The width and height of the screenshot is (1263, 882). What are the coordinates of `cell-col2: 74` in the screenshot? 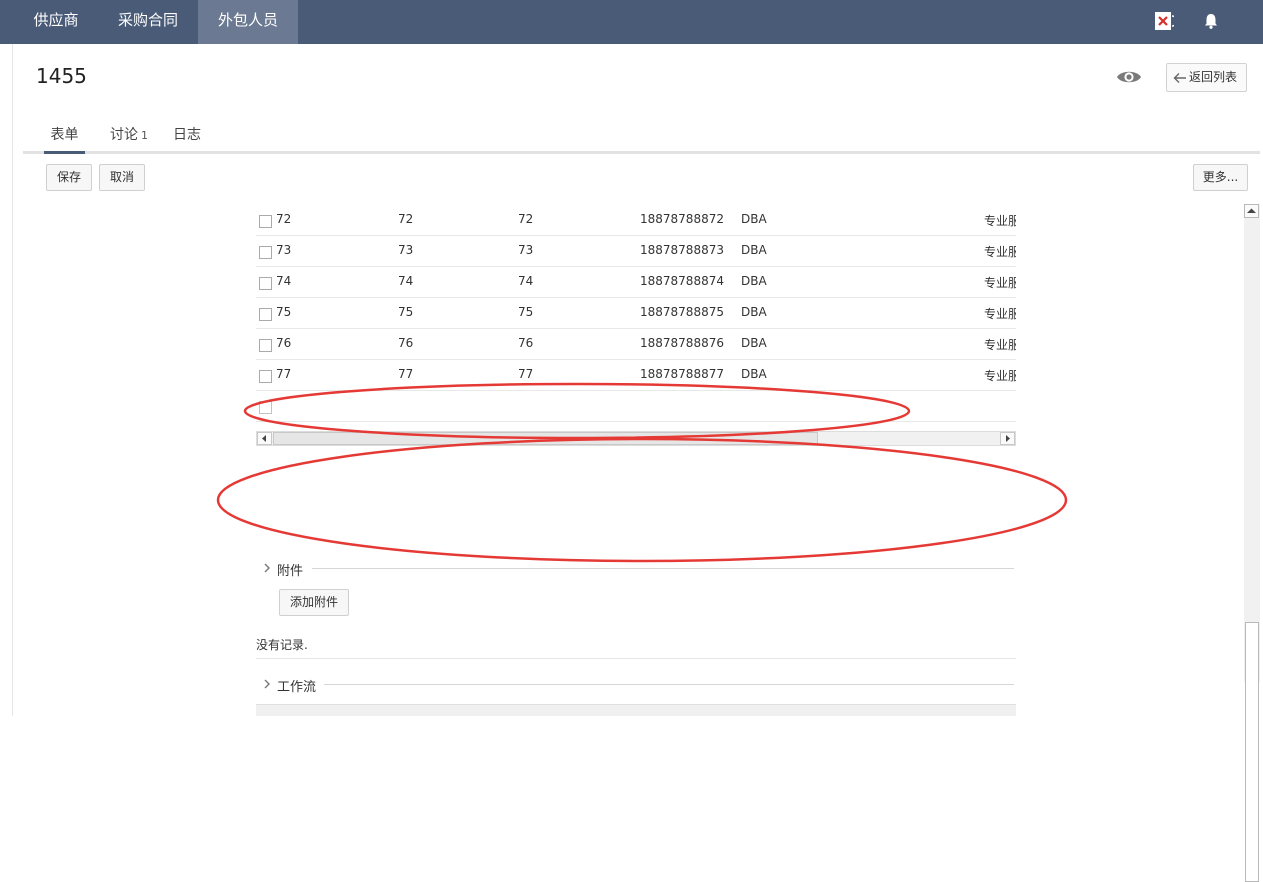 It's located at (406, 281).